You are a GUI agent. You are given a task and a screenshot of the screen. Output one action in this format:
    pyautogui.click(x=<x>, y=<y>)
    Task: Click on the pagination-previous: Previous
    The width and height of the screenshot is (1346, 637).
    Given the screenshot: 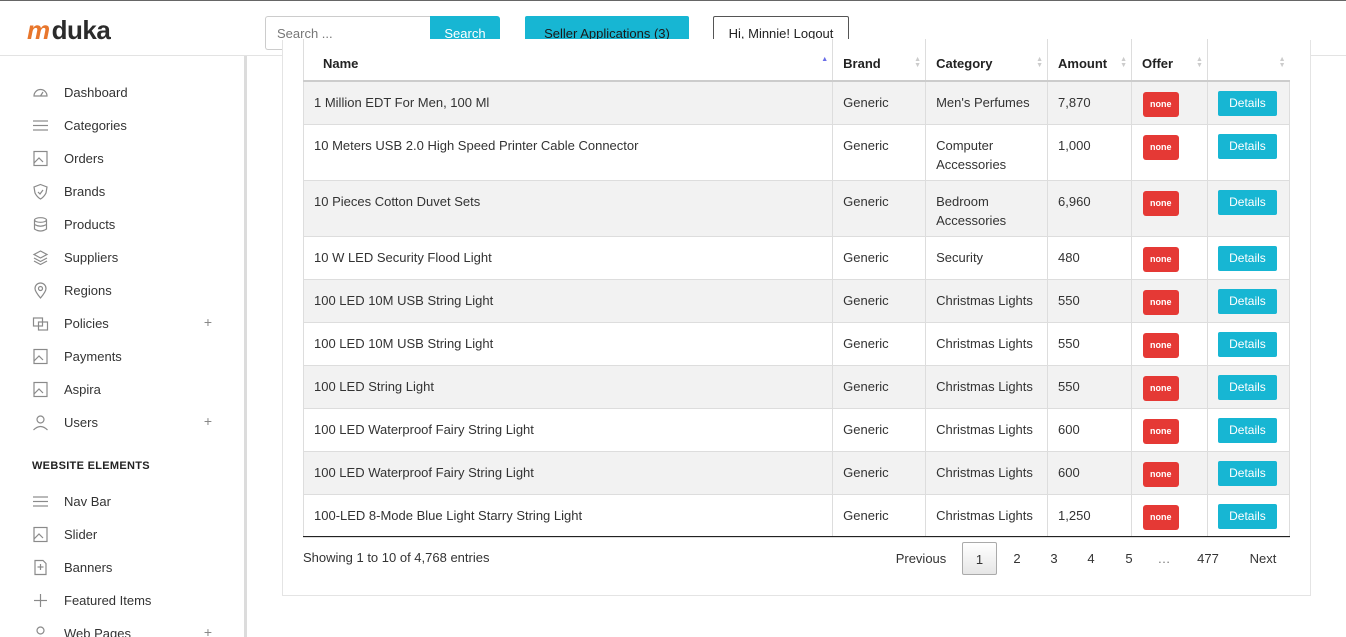 What is the action you would take?
    pyautogui.click(x=921, y=558)
    